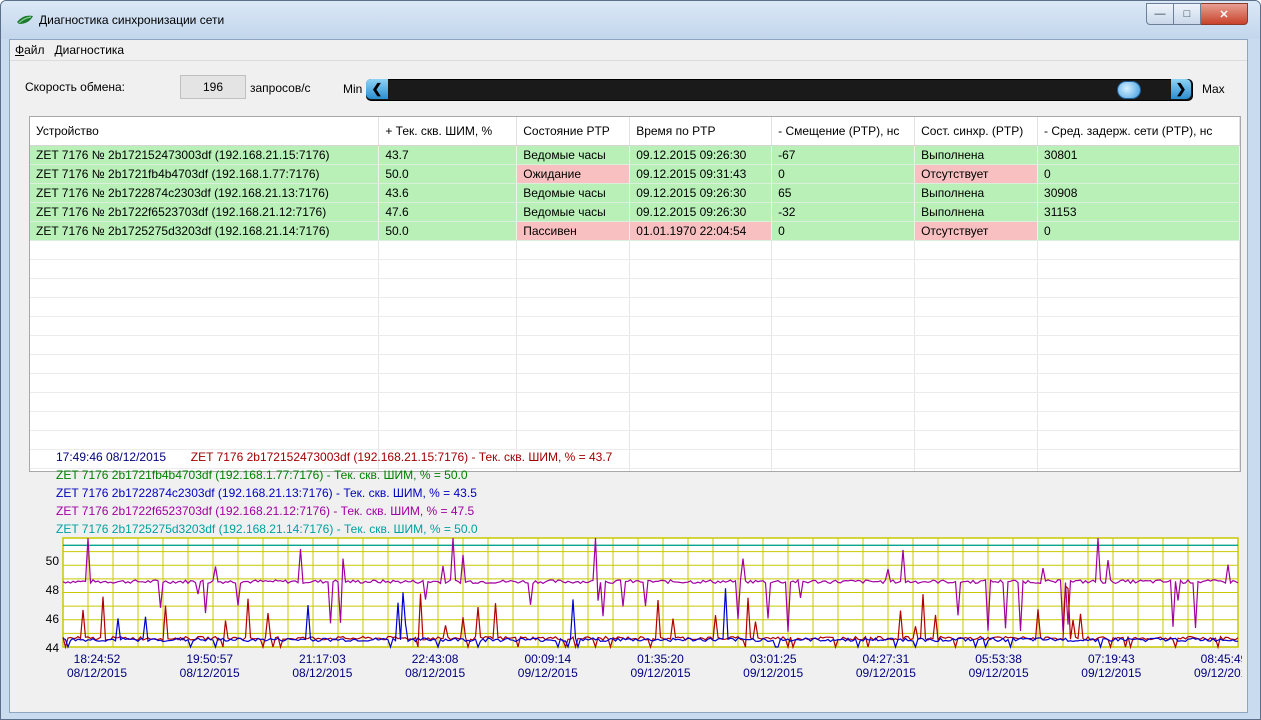  I want to click on speed-slider, so click(779, 90).